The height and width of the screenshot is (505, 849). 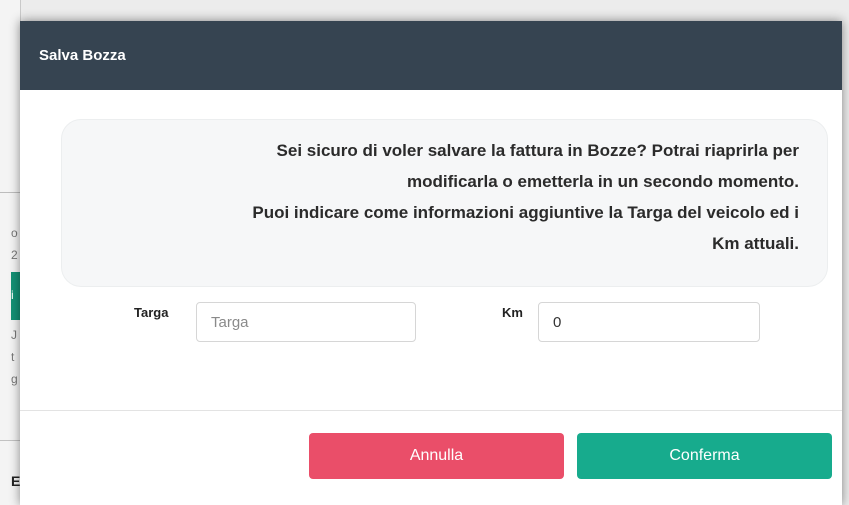 What do you see at coordinates (704, 456) in the screenshot?
I see `confirm-button: Conferma` at bounding box center [704, 456].